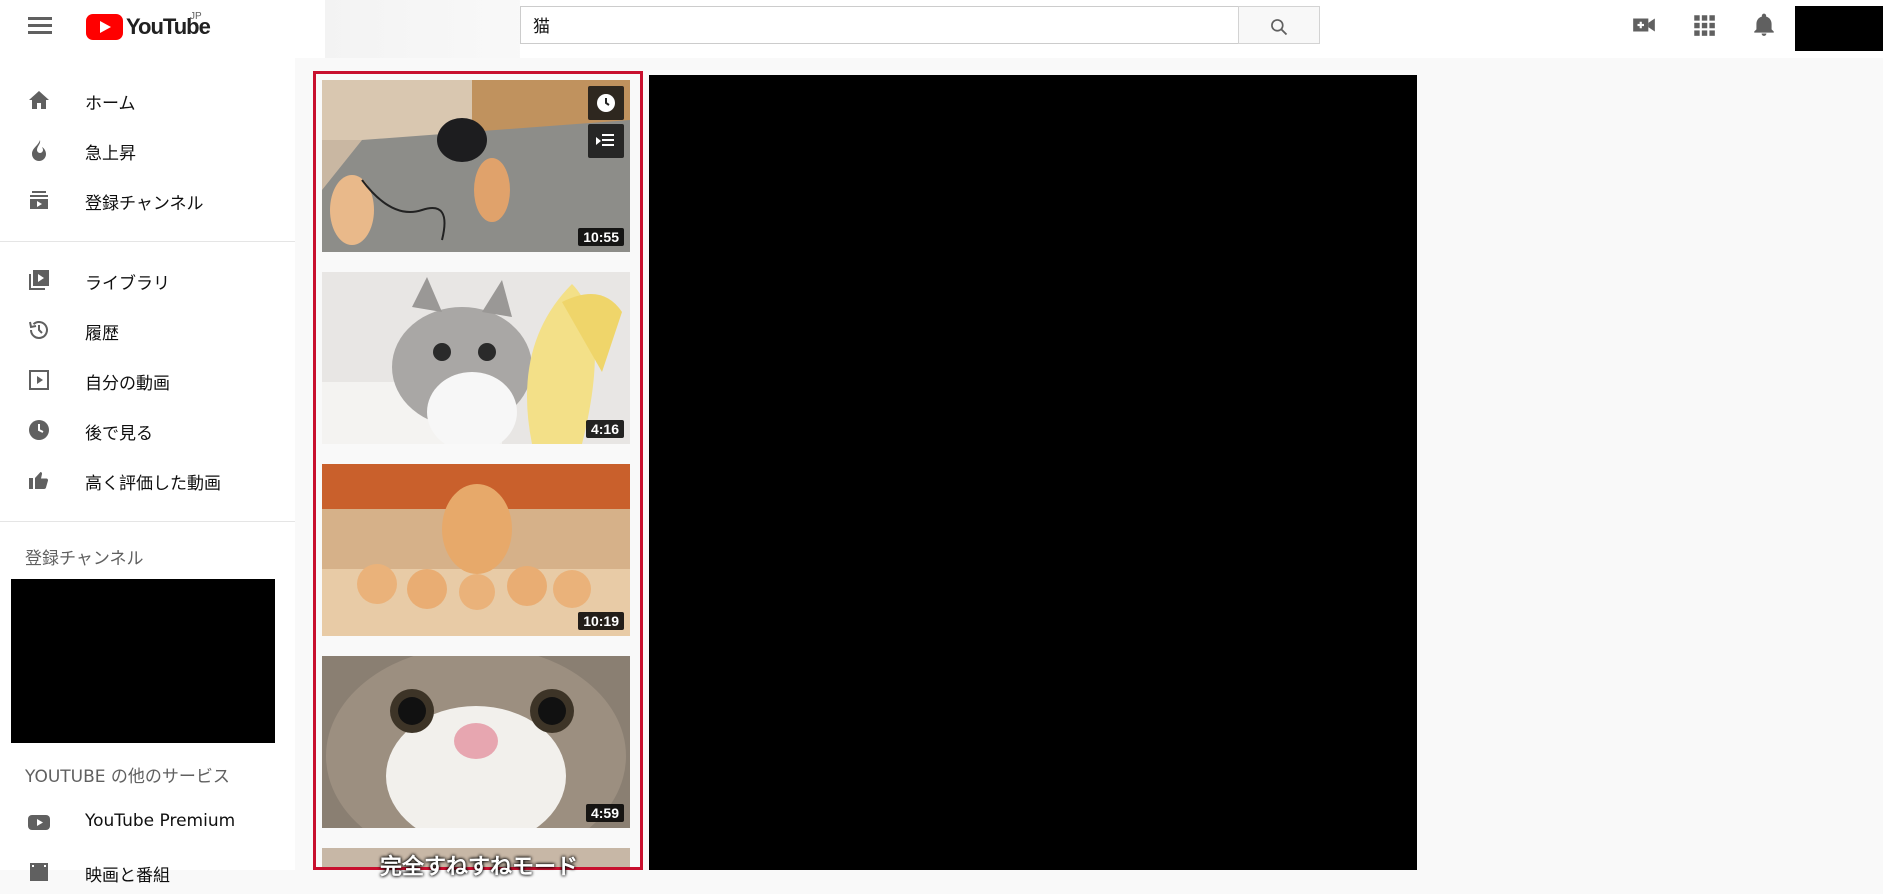 The width and height of the screenshot is (1883, 894). What do you see at coordinates (1279, 27) in the screenshot?
I see `search-icon` at bounding box center [1279, 27].